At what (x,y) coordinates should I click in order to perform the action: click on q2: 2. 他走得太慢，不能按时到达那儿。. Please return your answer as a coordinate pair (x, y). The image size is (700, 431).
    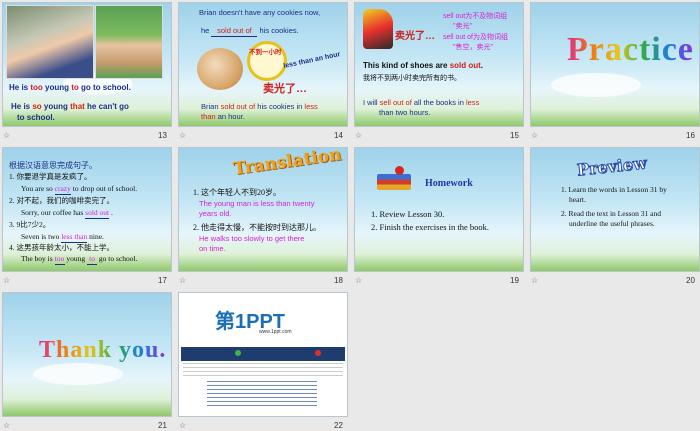
    Looking at the image, I should click on (257, 227).